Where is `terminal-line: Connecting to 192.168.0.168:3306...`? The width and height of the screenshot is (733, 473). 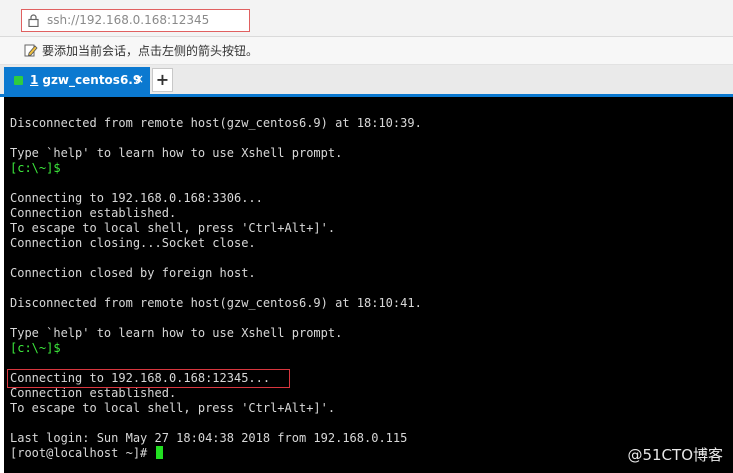
terminal-line: Connecting to 192.168.0.168:3306... is located at coordinates (371, 198).